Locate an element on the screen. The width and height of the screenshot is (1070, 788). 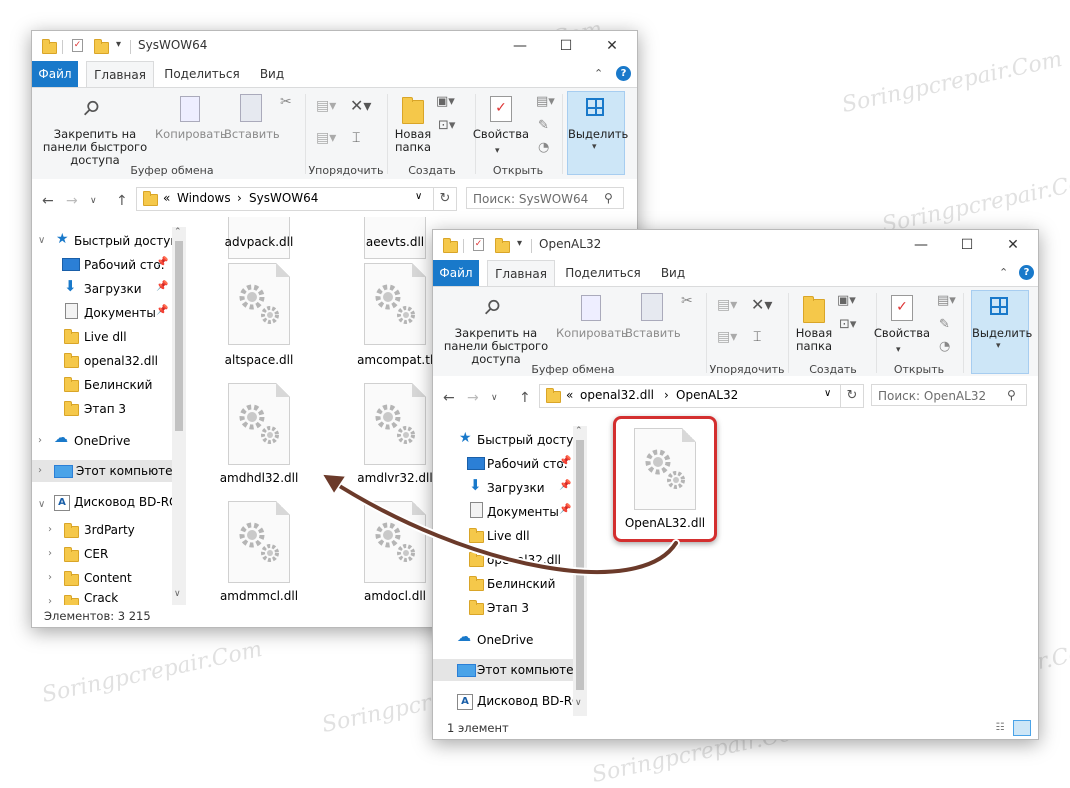
new-folder-button: Новая папка is located at coordinates (814, 340).